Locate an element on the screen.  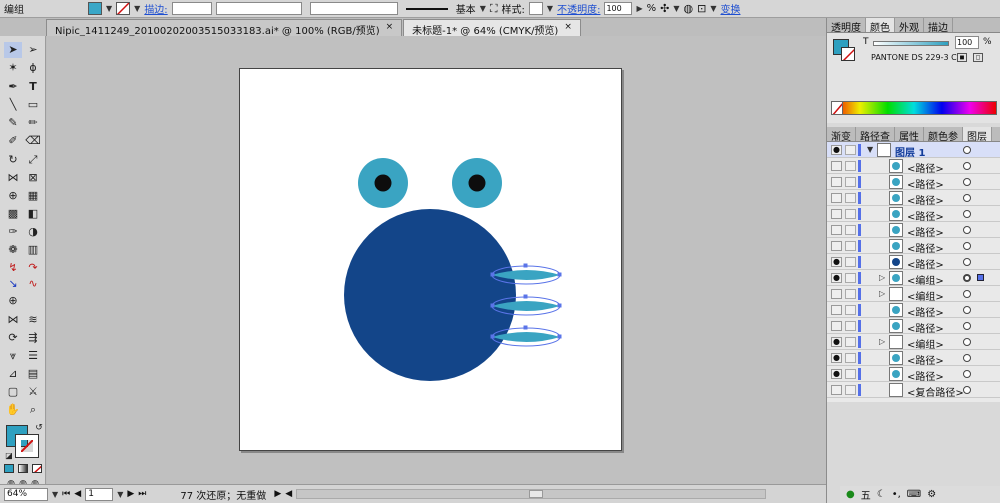
last-artboard-icon: ⏭ is located at coordinates (142, 494).